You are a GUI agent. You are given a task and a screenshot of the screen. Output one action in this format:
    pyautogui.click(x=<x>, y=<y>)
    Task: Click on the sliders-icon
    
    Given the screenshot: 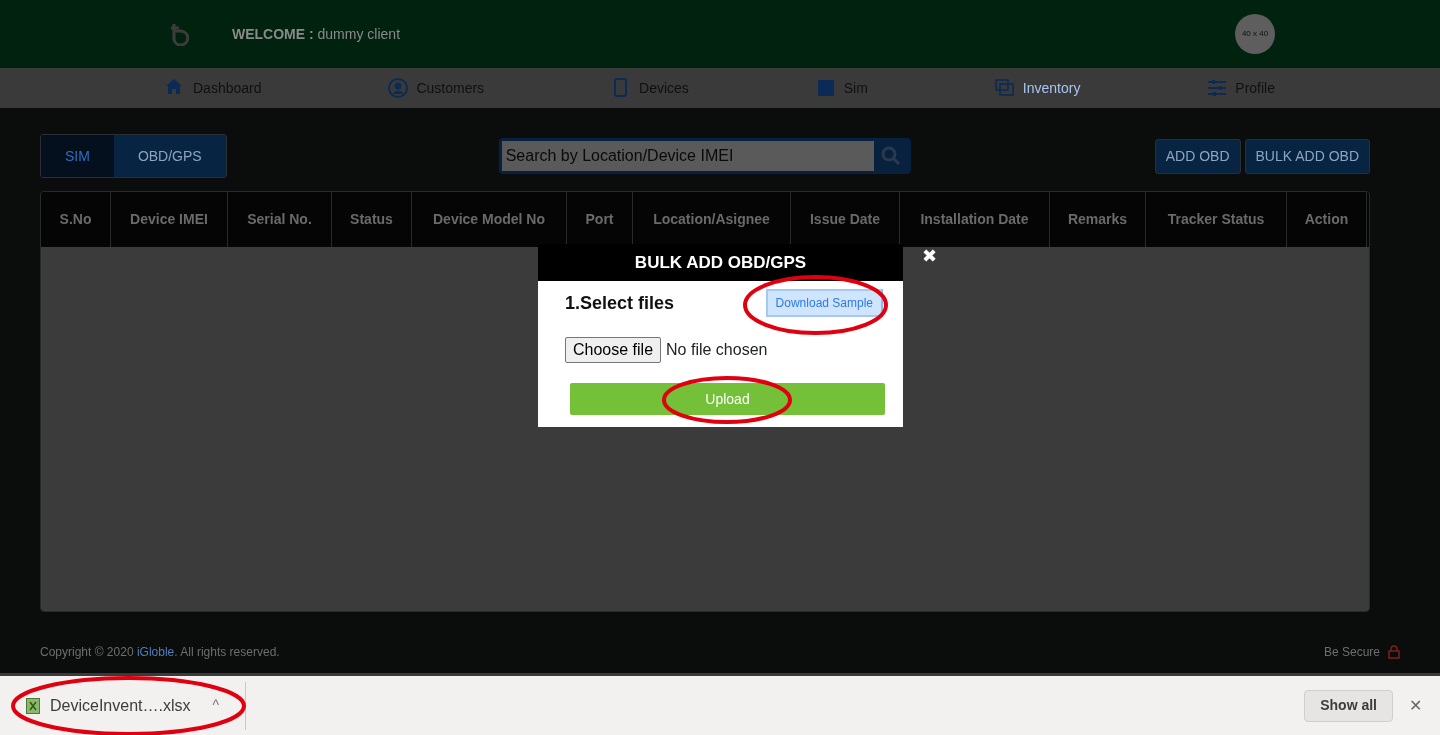 What is the action you would take?
    pyautogui.click(x=1217, y=88)
    